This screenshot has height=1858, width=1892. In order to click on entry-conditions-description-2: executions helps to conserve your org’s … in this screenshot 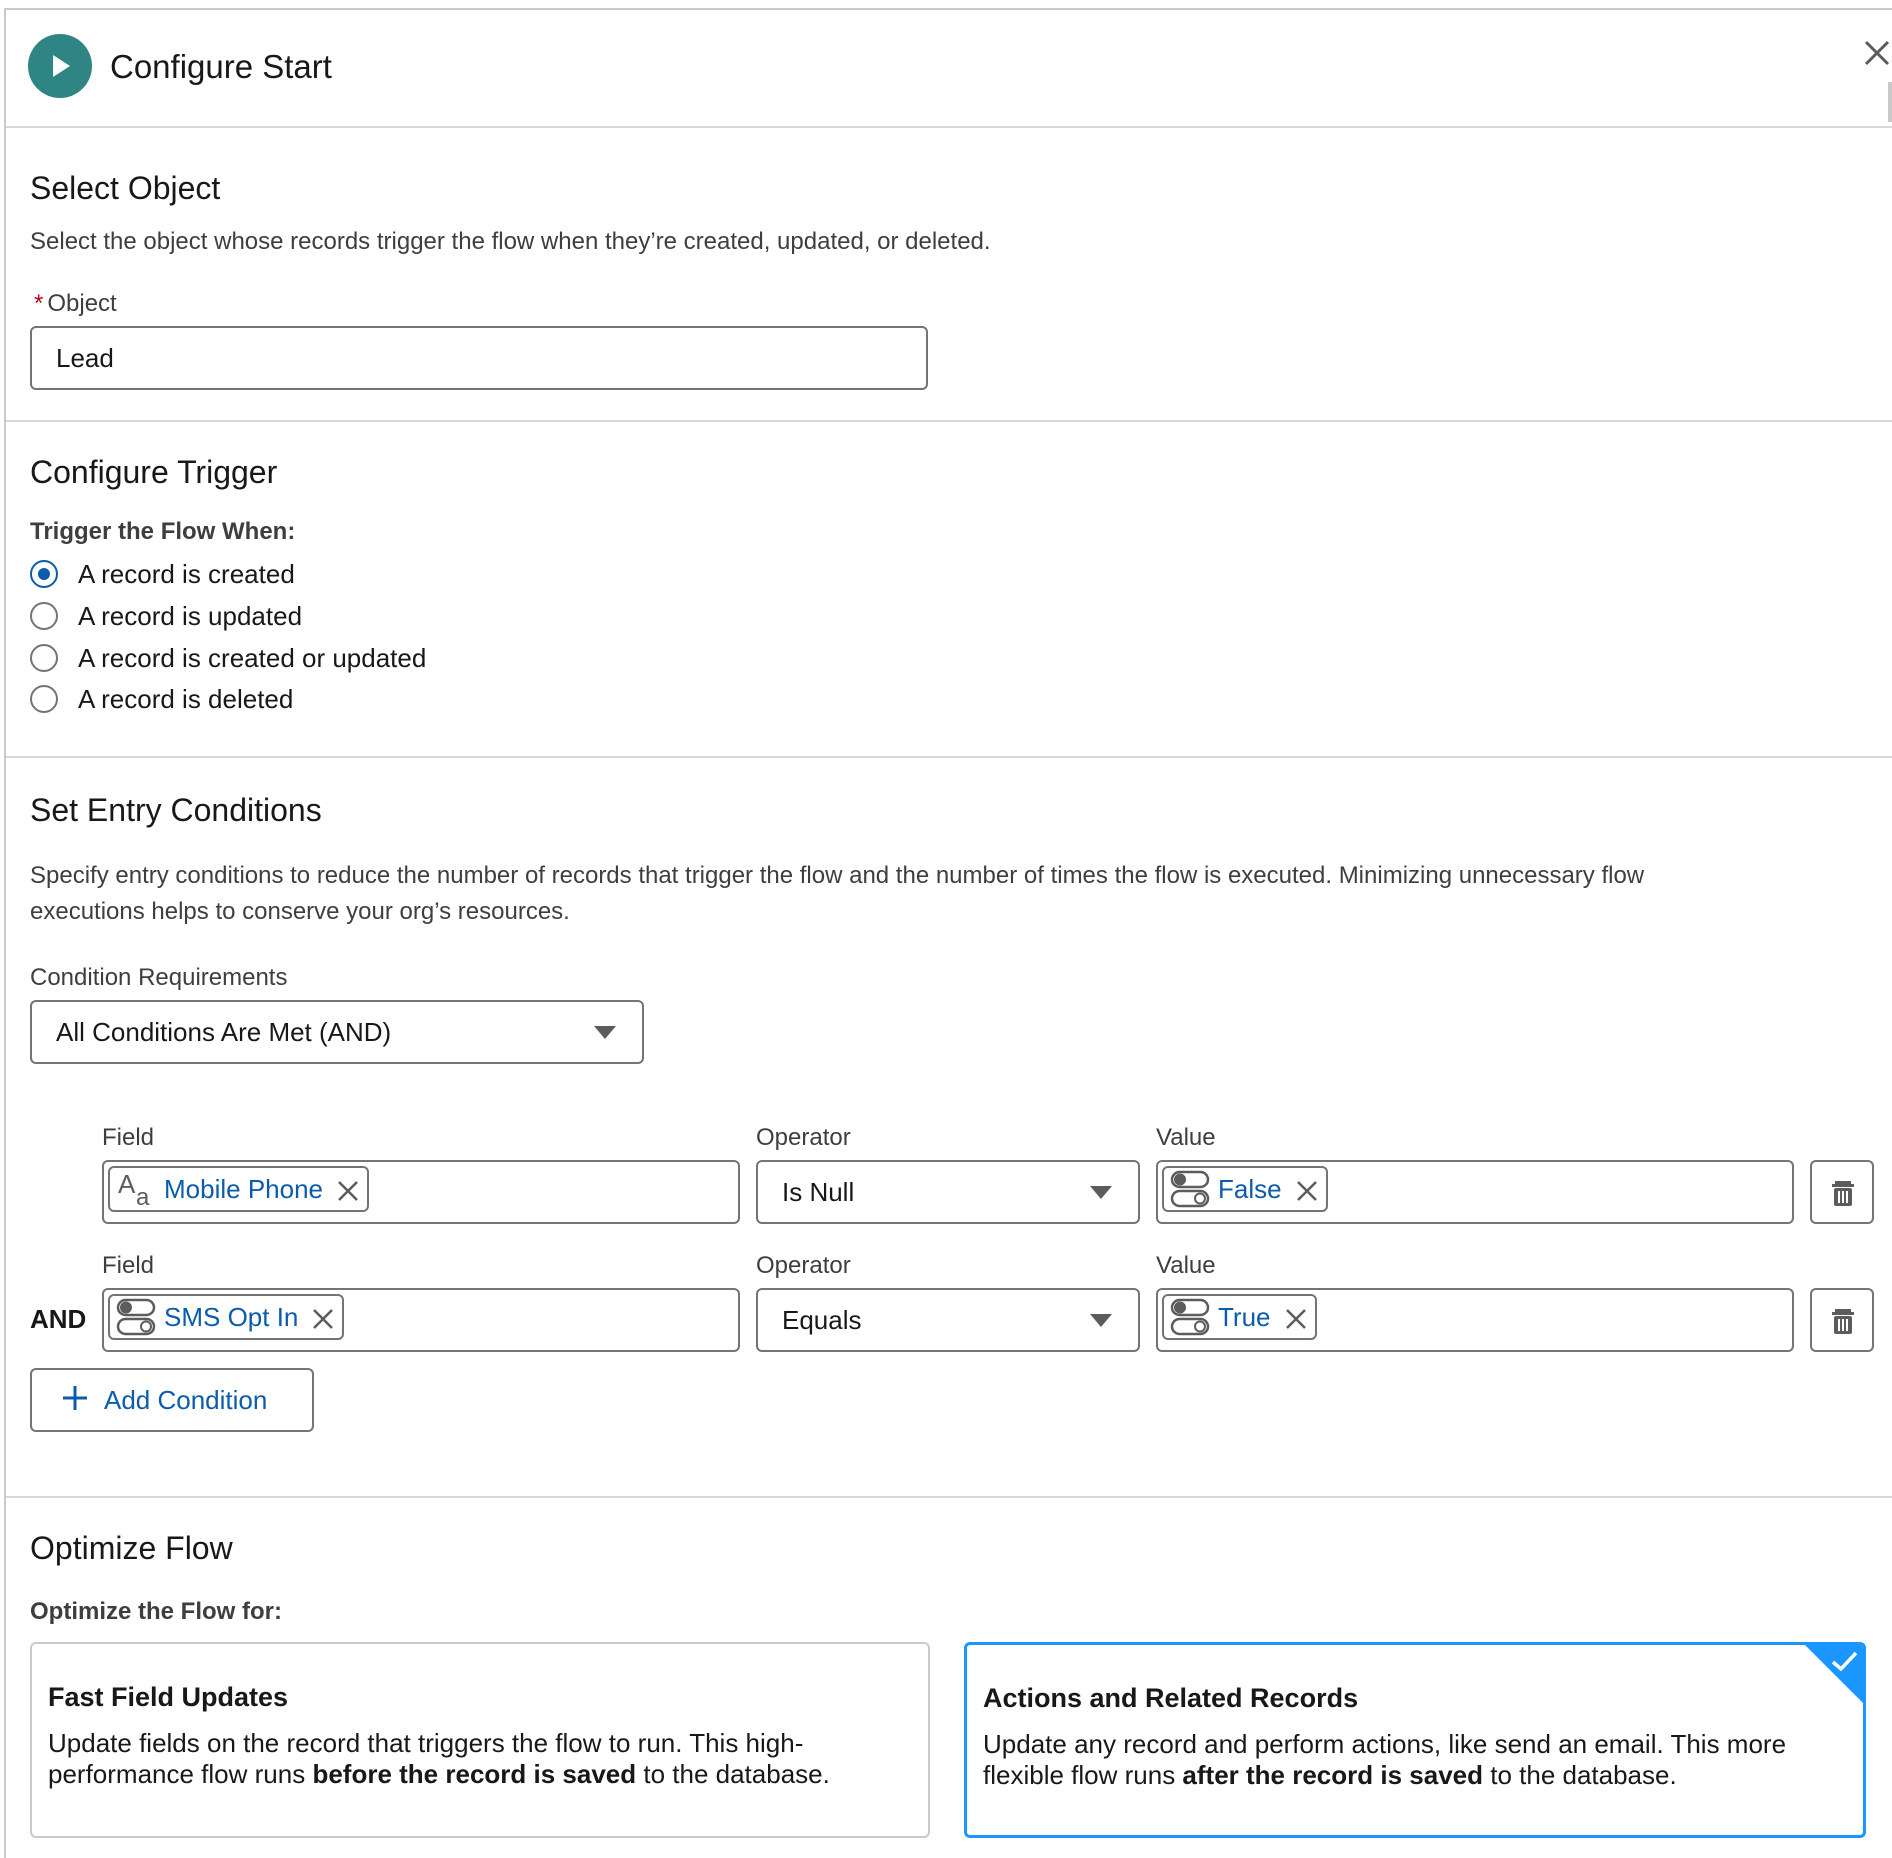, I will do `click(300, 911)`.